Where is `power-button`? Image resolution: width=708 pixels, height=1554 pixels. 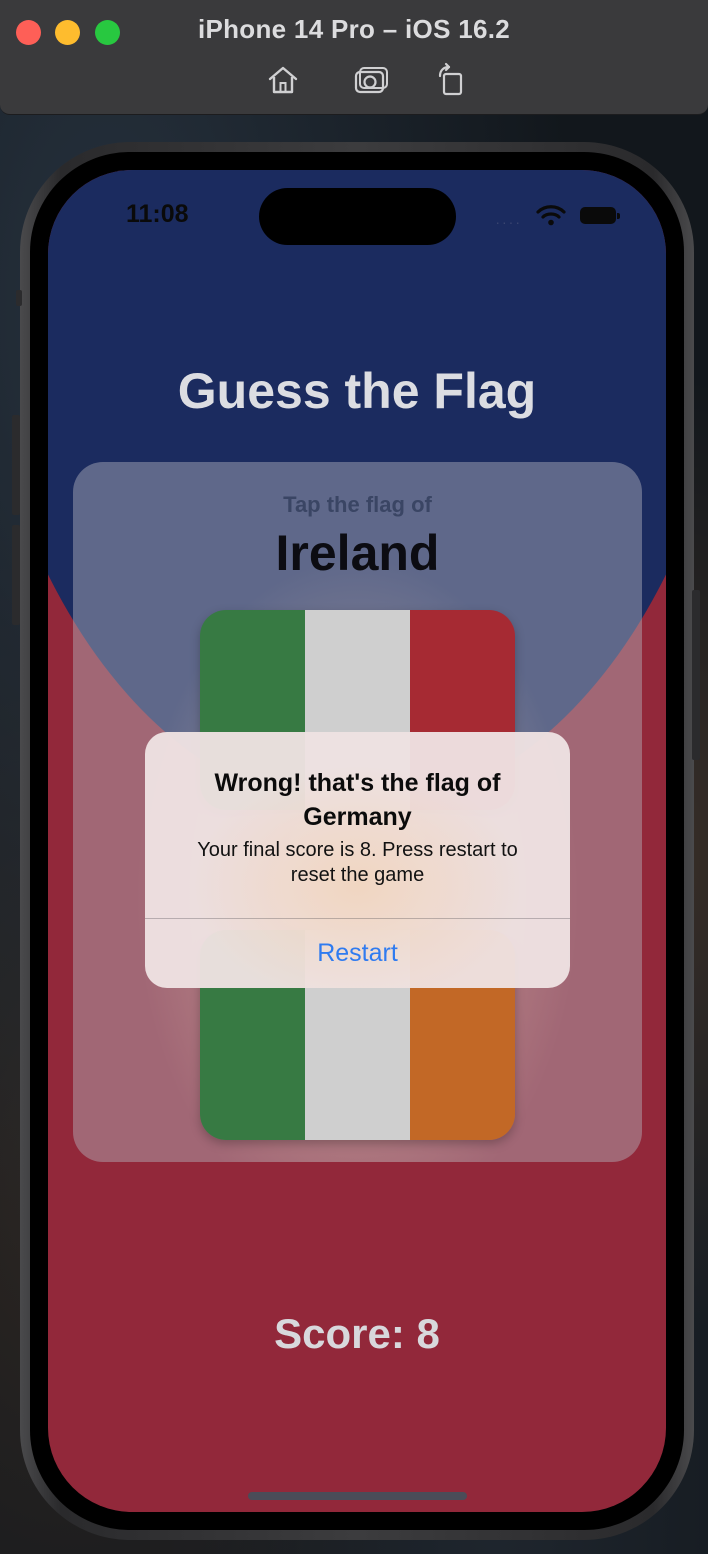
power-button is located at coordinates (696, 675).